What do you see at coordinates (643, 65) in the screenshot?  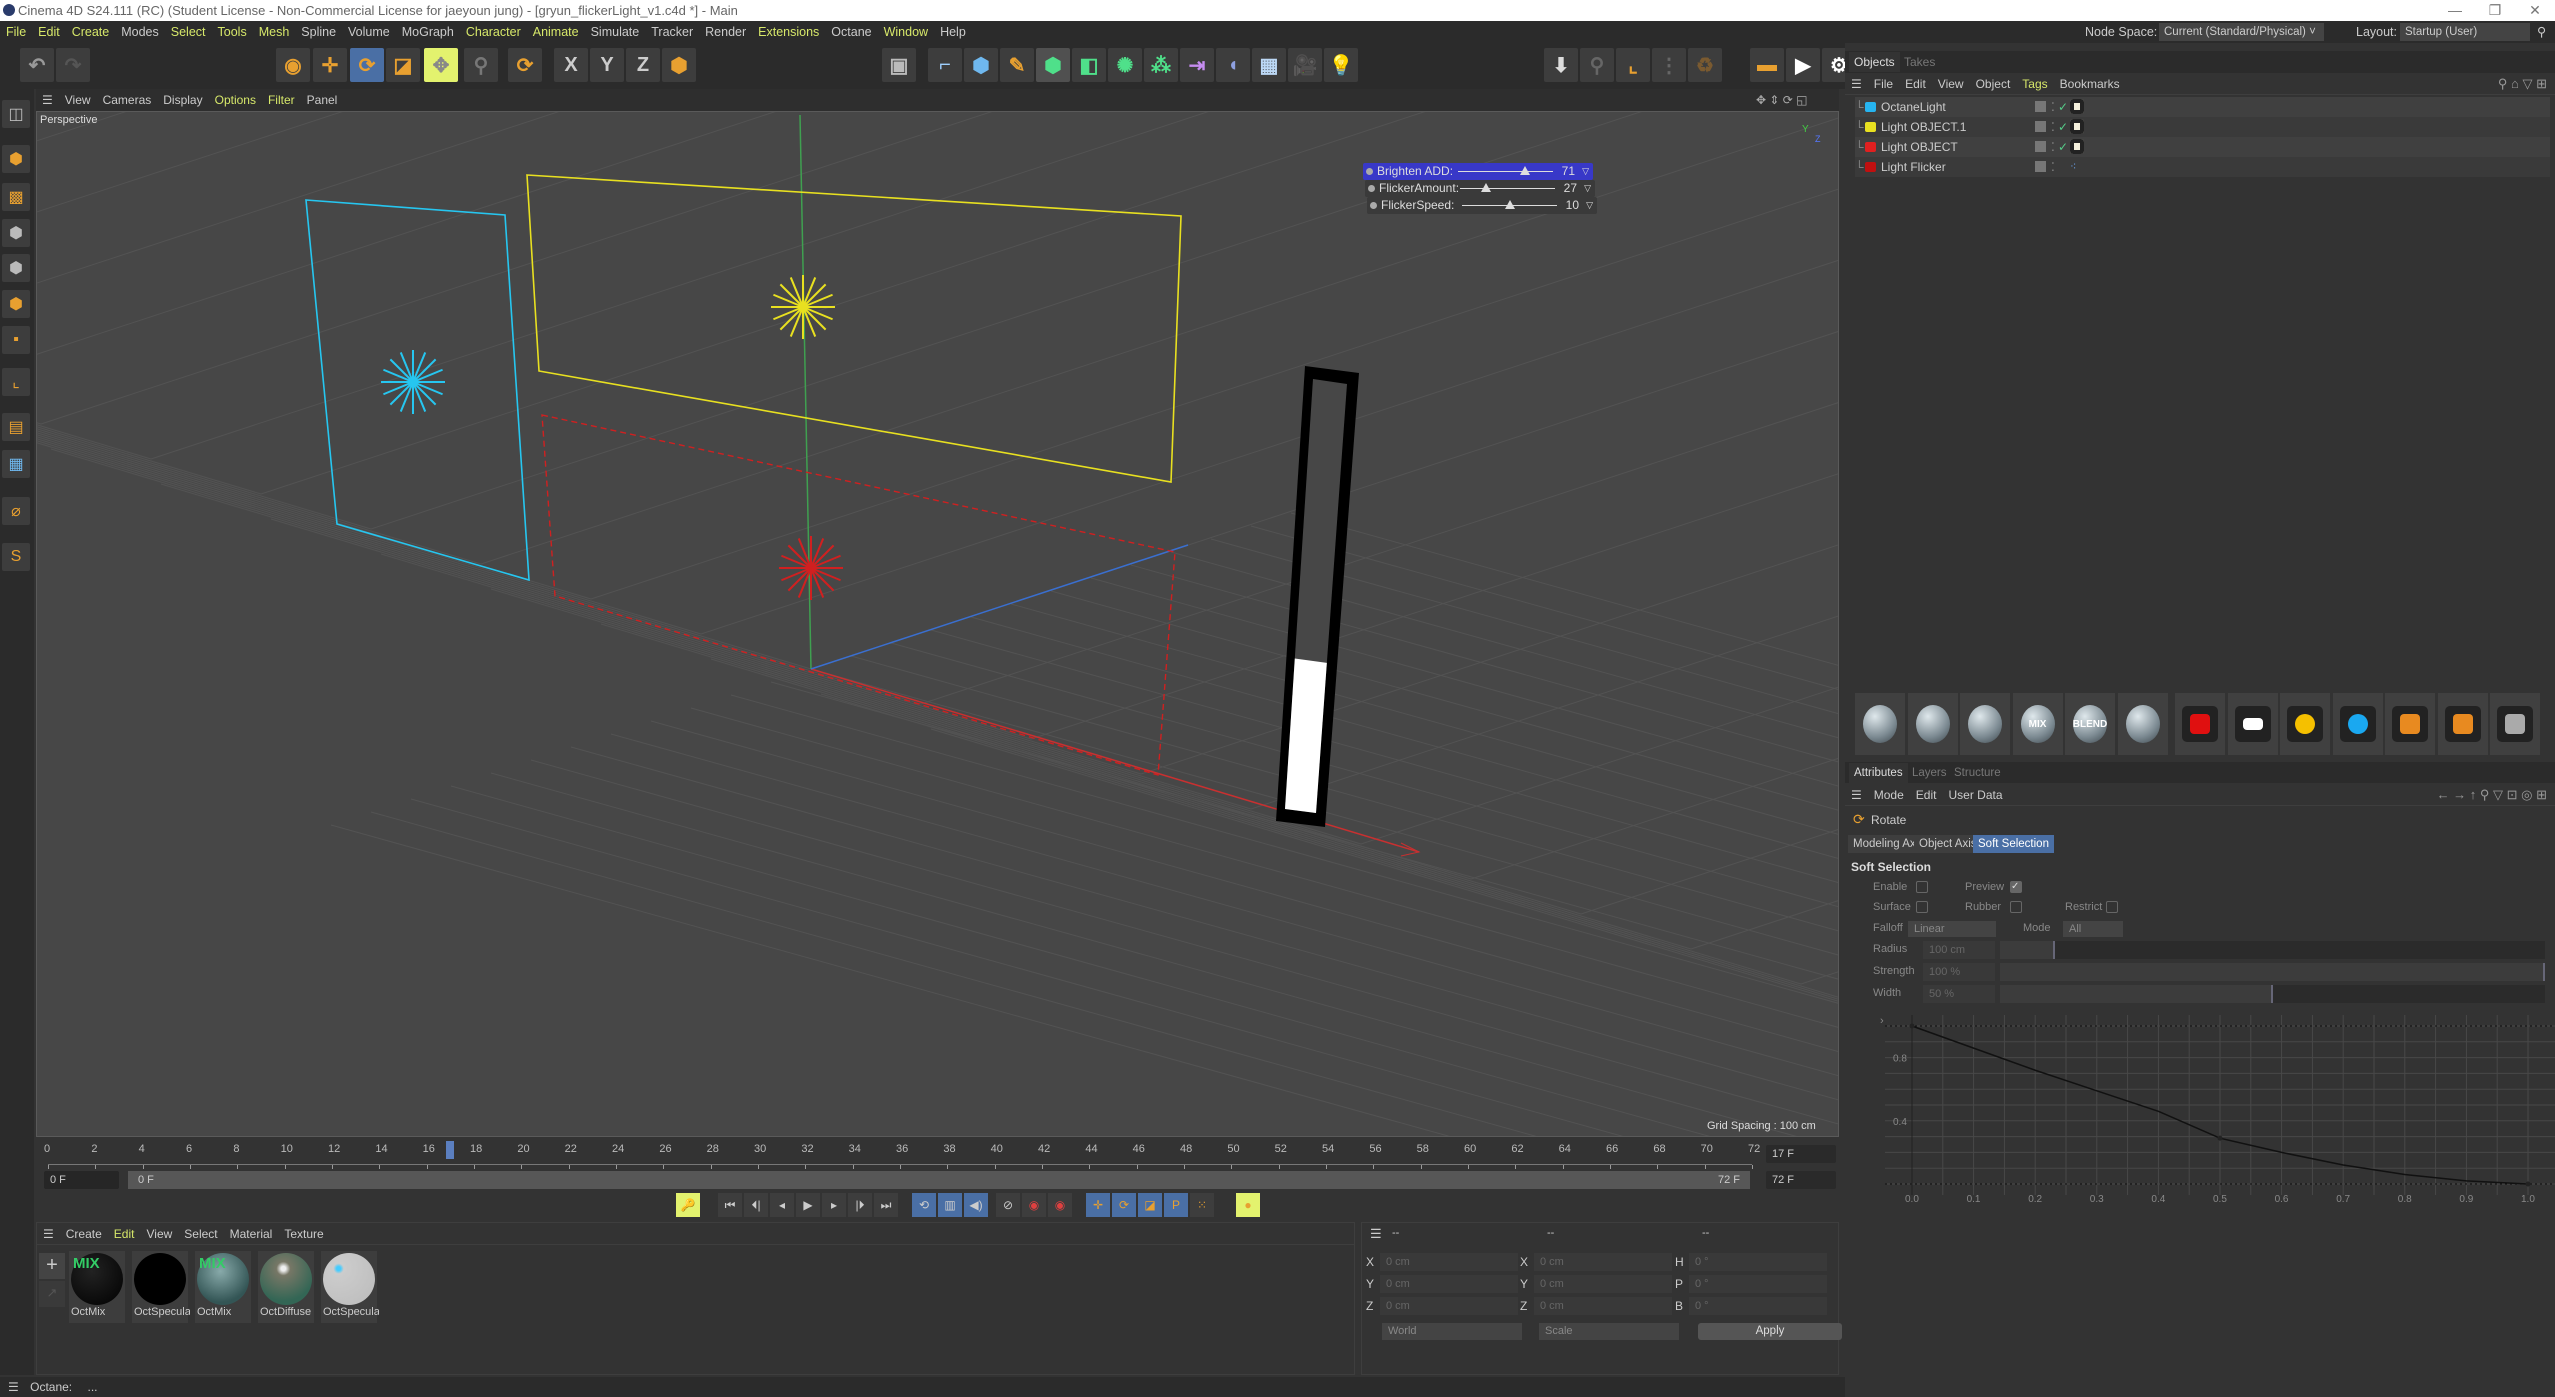 I see `z-axis-lock-button: Z` at bounding box center [643, 65].